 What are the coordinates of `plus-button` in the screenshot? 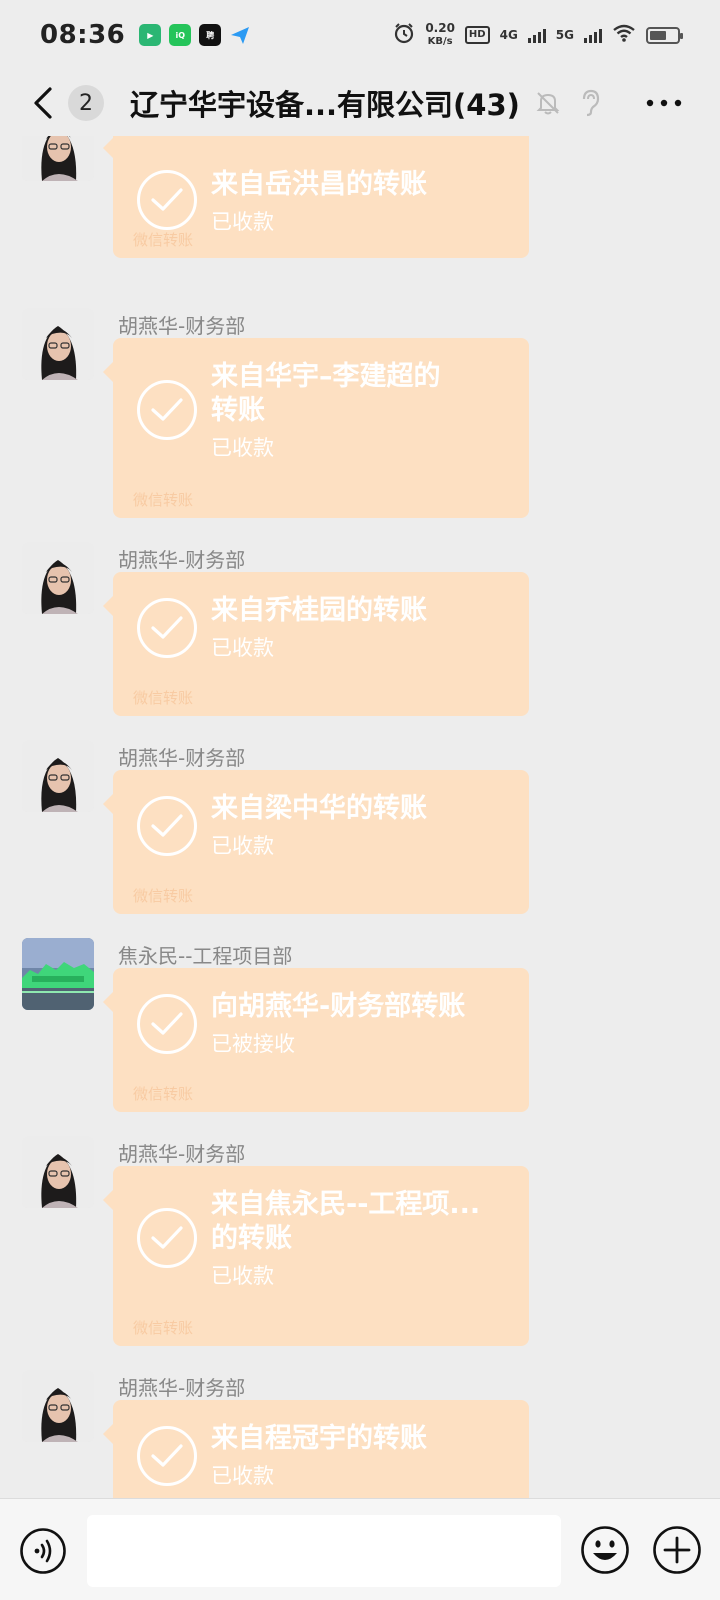 It's located at (677, 1550).